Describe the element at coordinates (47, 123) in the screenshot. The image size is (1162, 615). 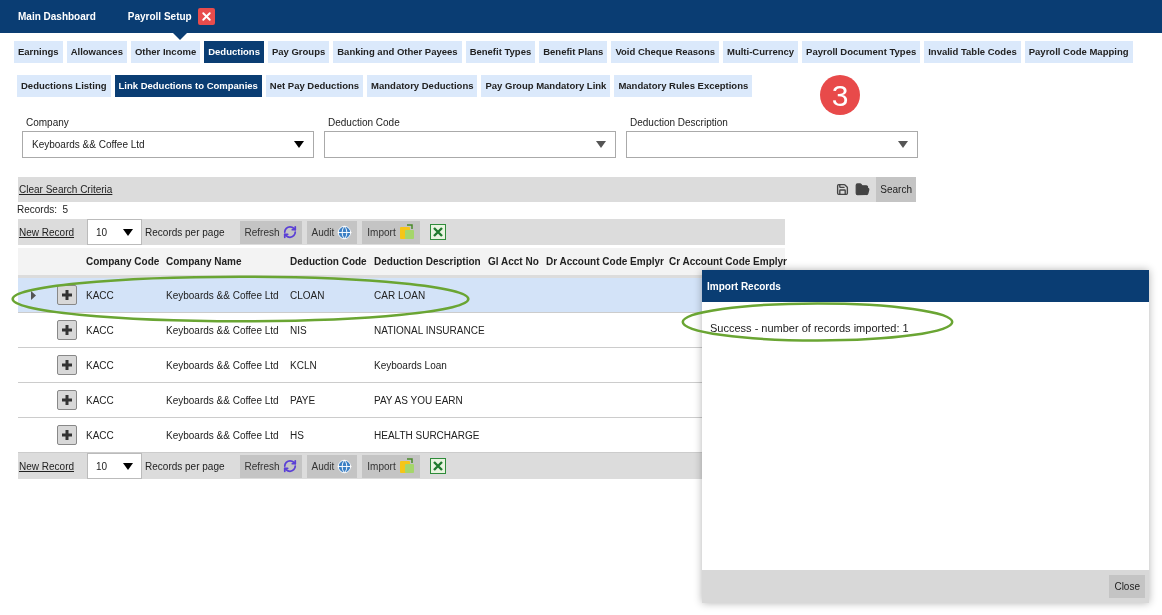
I see `filter-label: Company` at that location.